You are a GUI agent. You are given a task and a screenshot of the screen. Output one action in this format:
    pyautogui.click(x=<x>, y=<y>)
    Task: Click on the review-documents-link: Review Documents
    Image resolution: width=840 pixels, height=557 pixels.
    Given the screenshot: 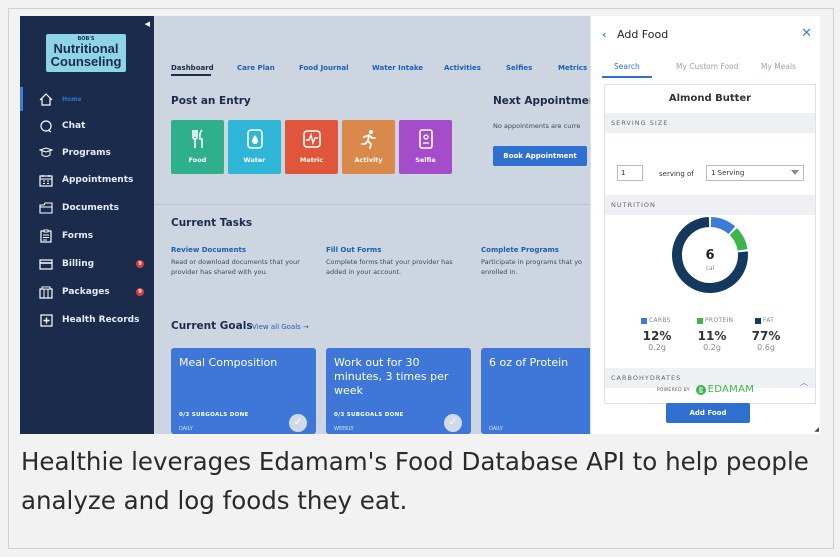 What is the action you would take?
    pyautogui.click(x=208, y=250)
    